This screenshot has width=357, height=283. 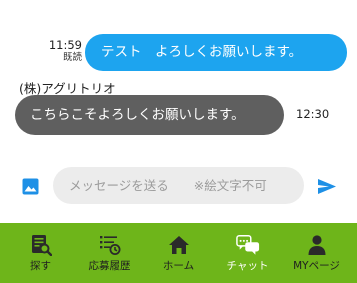 What do you see at coordinates (110, 245) in the screenshot?
I see `history-icon` at bounding box center [110, 245].